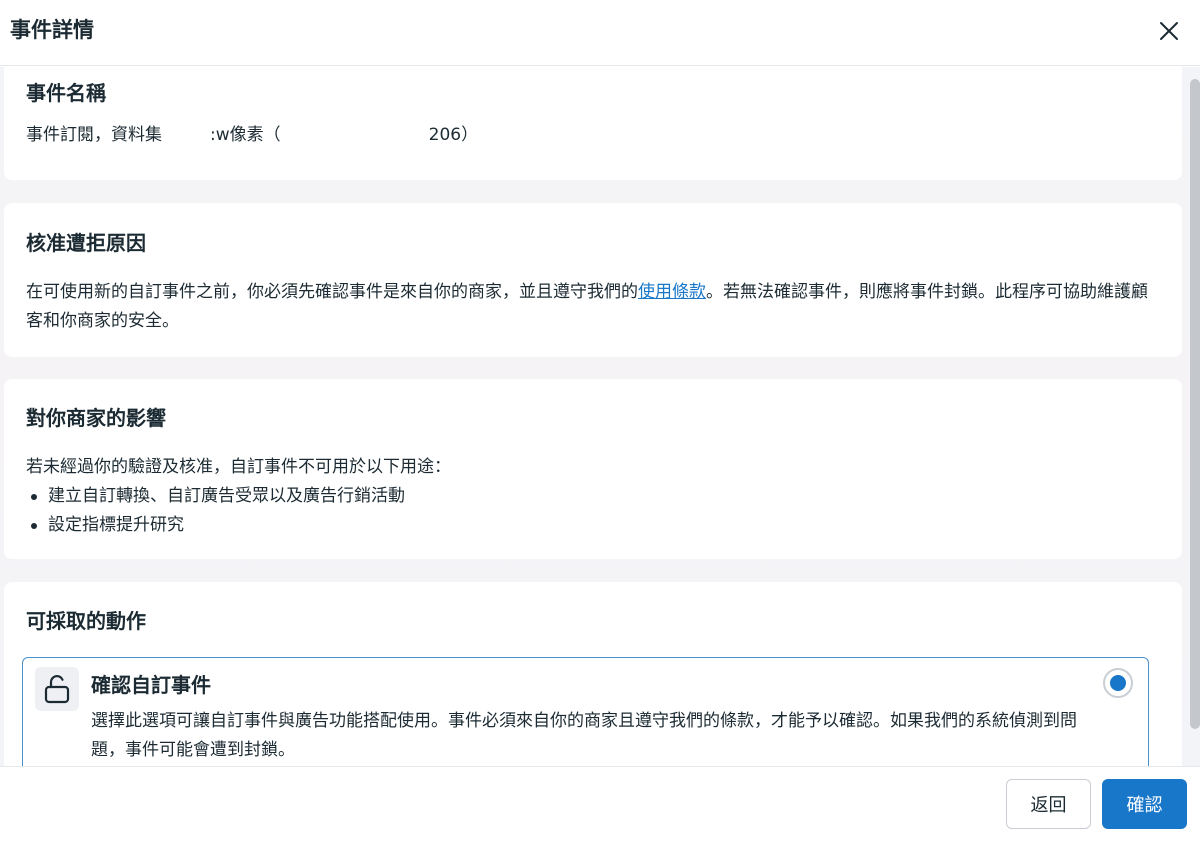 The image size is (1200, 841). I want to click on event-name-card: 事件名稱 事件訂閱，資料集:w像素（ 206）, so click(593, 123).